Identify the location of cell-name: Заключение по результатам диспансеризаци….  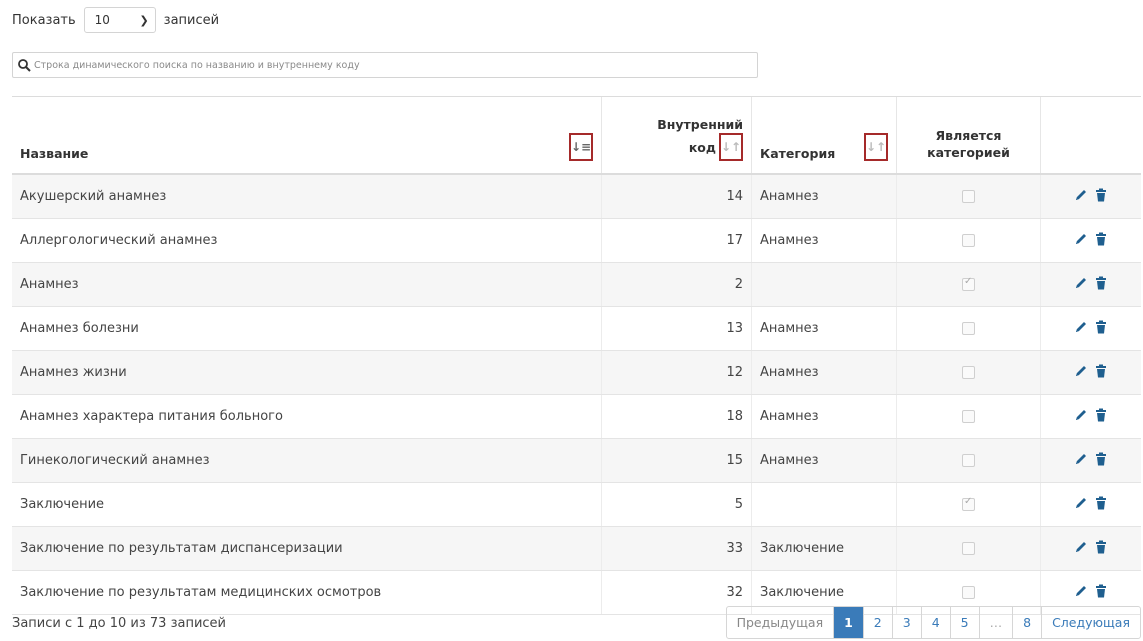
(307, 548).